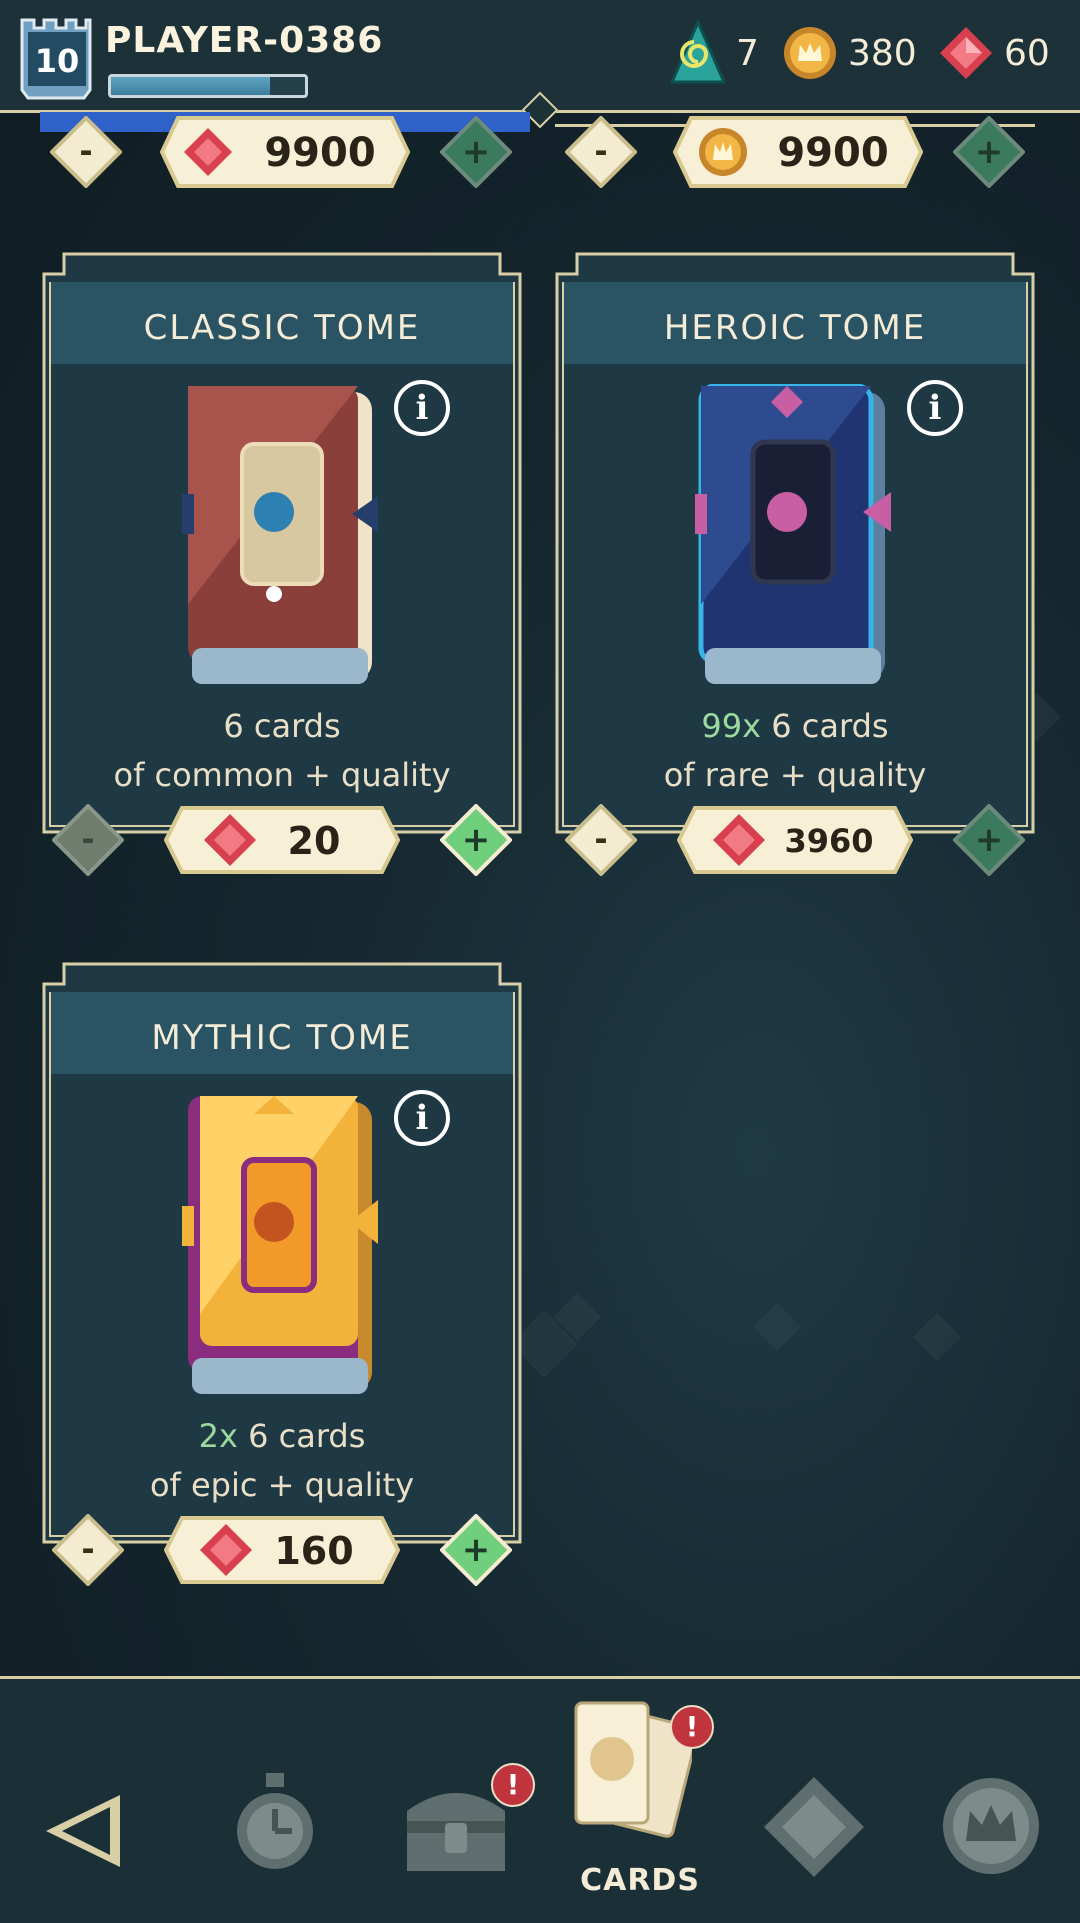  Describe the element at coordinates (282, 328) in the screenshot. I see `tome-title: CLASSIC TOME` at that location.